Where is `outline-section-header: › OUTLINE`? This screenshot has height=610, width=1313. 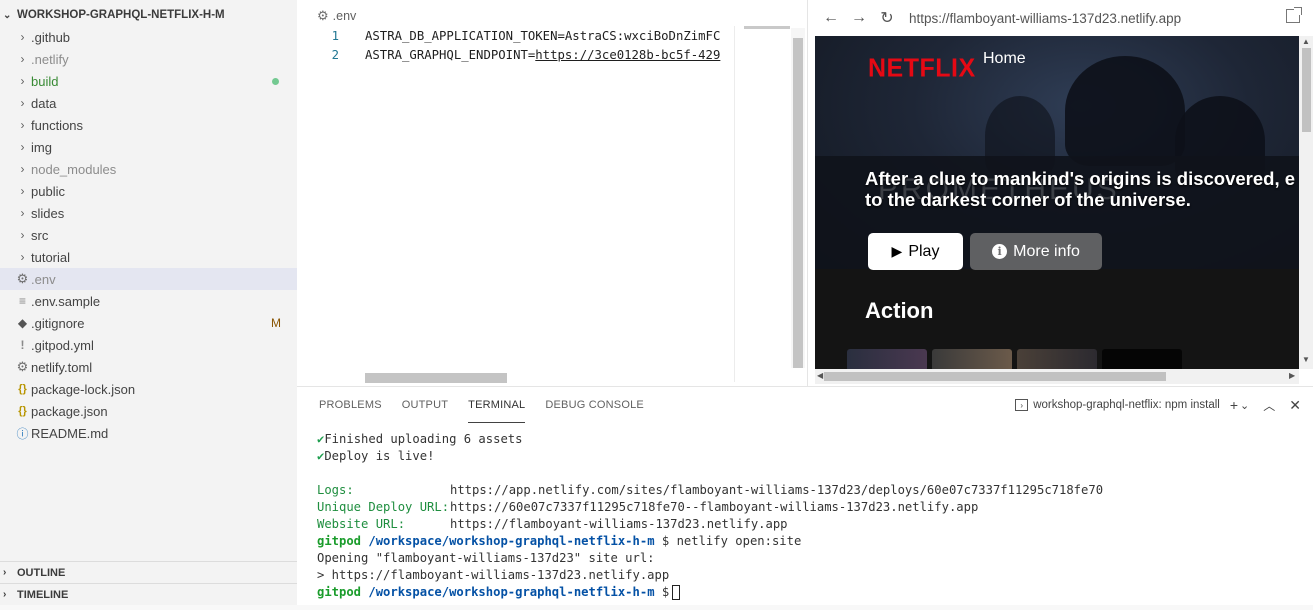 outline-section-header: › OUTLINE is located at coordinates (148, 572).